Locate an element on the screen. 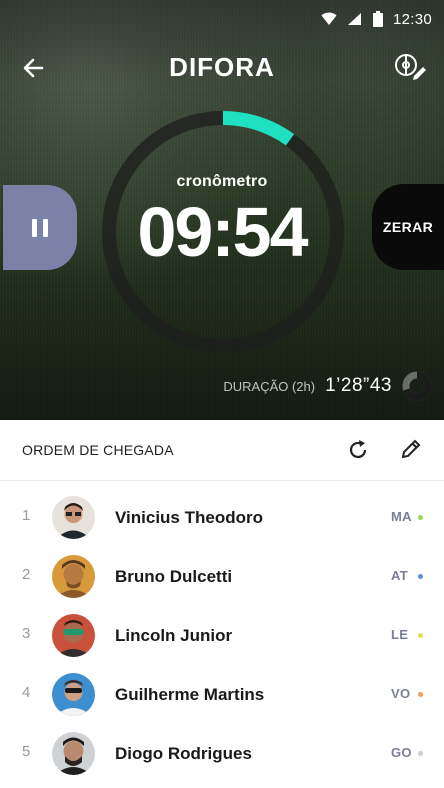  refresh-icon is located at coordinates (358, 449).